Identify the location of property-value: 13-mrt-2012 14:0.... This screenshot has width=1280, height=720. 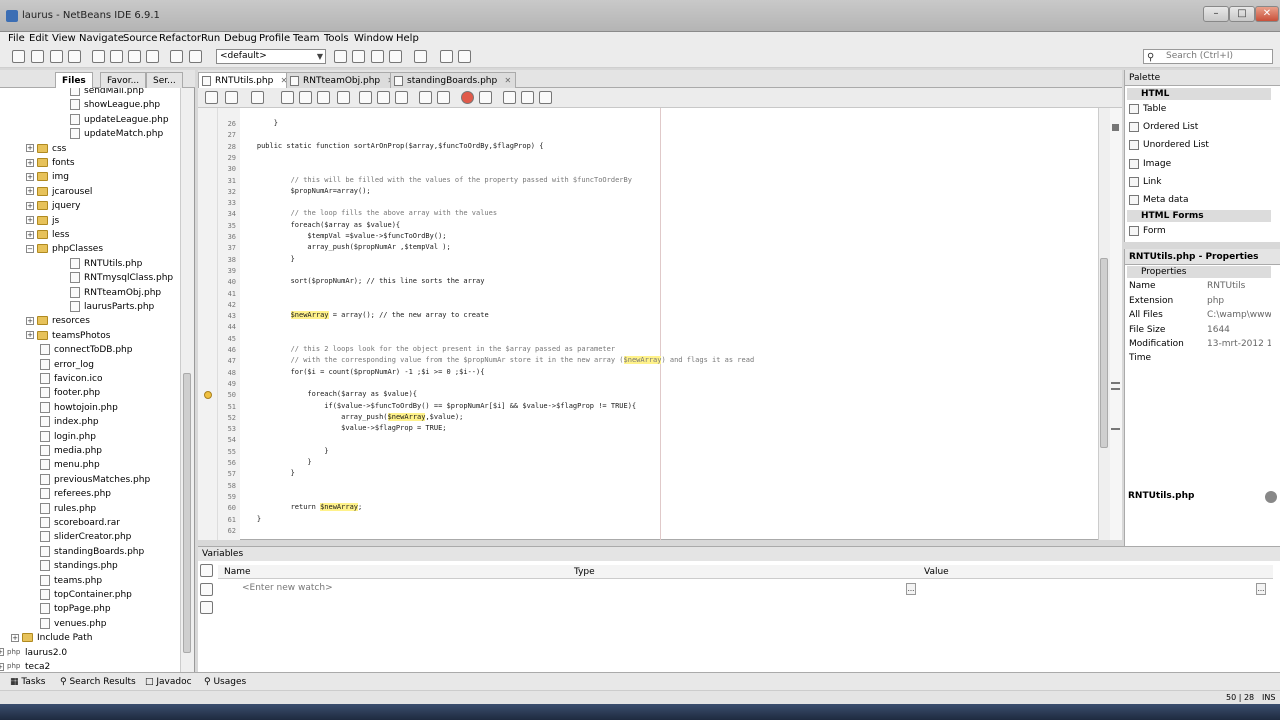
(1239, 344).